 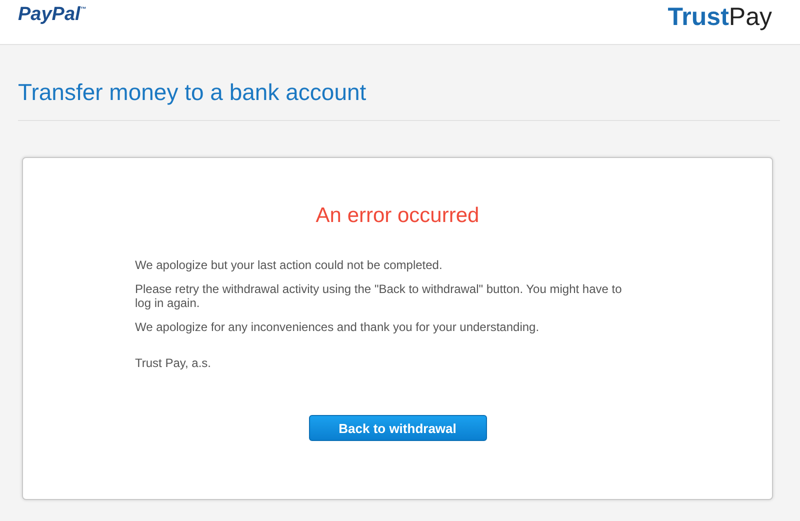 What do you see at coordinates (379, 296) in the screenshot?
I see `message-paragraph: Please retry the withdrawal activity using the "Back to withdrawal" button. You might have to log in again.` at bounding box center [379, 296].